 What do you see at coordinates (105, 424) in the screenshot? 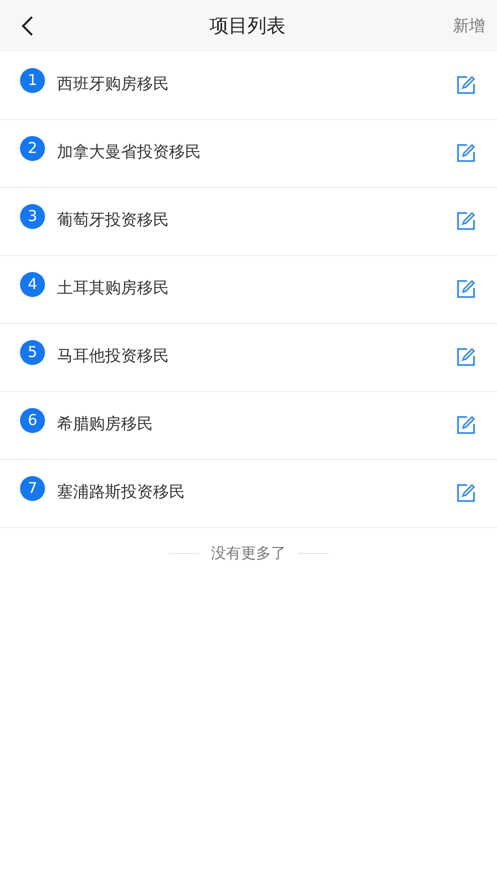
I see `project-name: 希腊购房移民` at bounding box center [105, 424].